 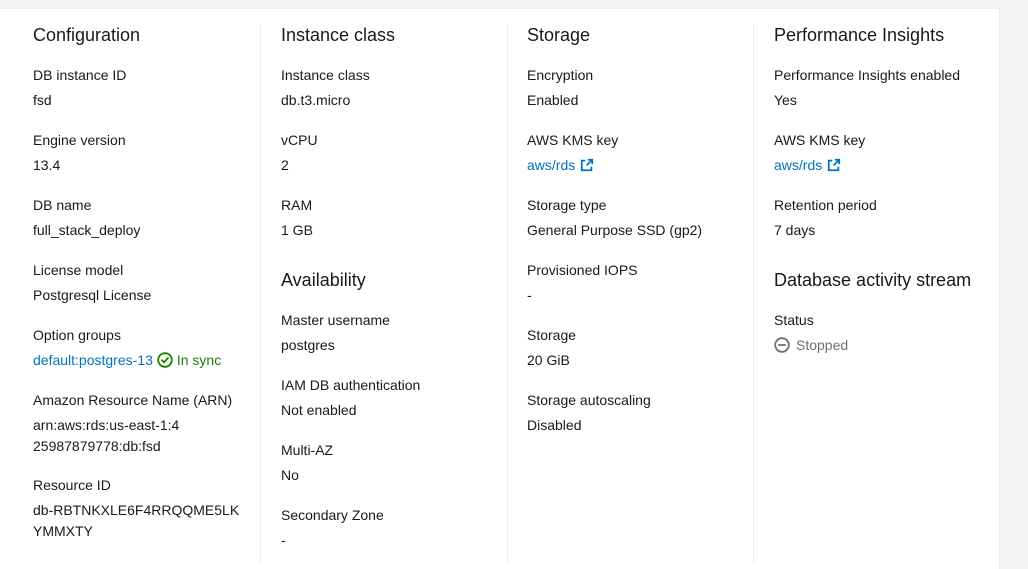 I want to click on activity-stream-title: Database activity stream, so click(x=873, y=280).